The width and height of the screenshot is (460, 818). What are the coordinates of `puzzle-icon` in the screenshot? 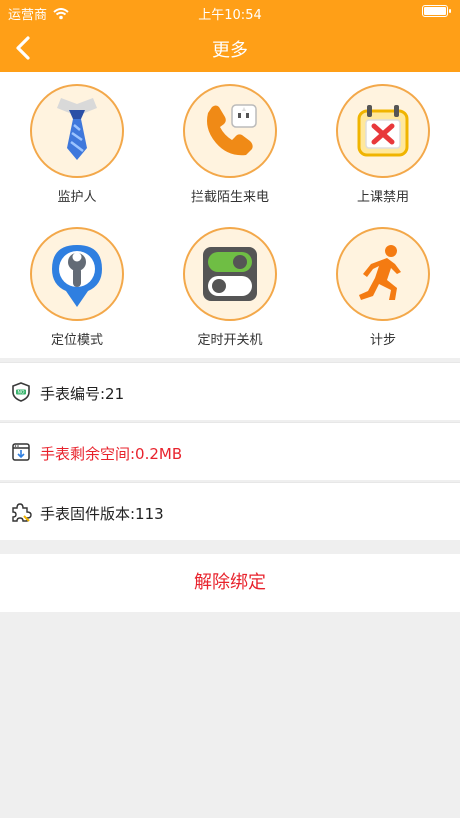 It's located at (22, 512).